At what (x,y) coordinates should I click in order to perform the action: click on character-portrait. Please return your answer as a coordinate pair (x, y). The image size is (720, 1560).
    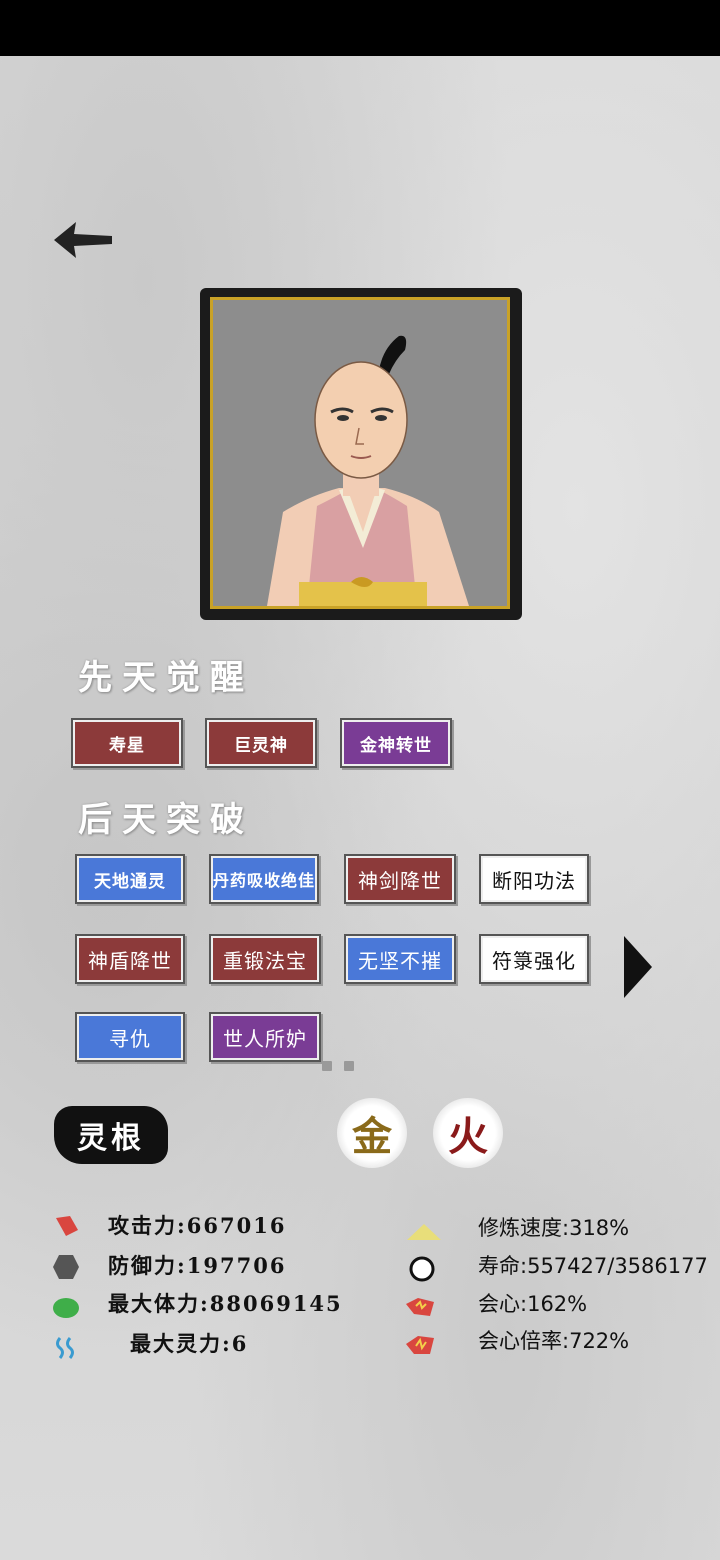
    Looking at the image, I should click on (360, 453).